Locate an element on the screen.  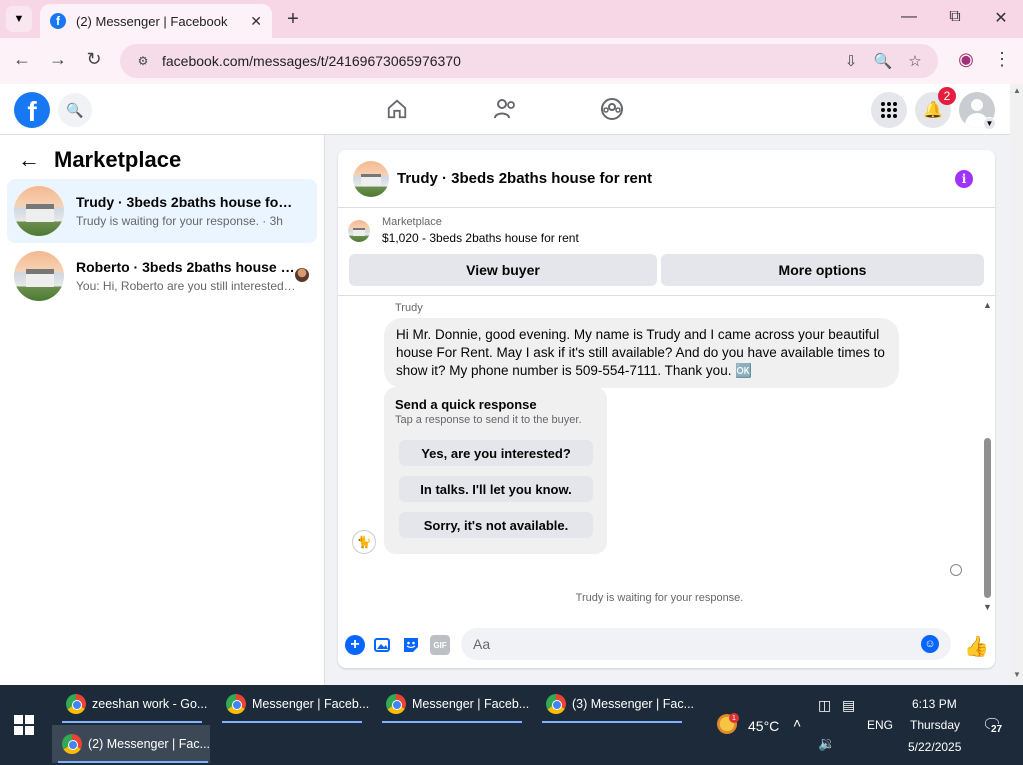
friends-nav-icon is located at coordinates (505, 109).